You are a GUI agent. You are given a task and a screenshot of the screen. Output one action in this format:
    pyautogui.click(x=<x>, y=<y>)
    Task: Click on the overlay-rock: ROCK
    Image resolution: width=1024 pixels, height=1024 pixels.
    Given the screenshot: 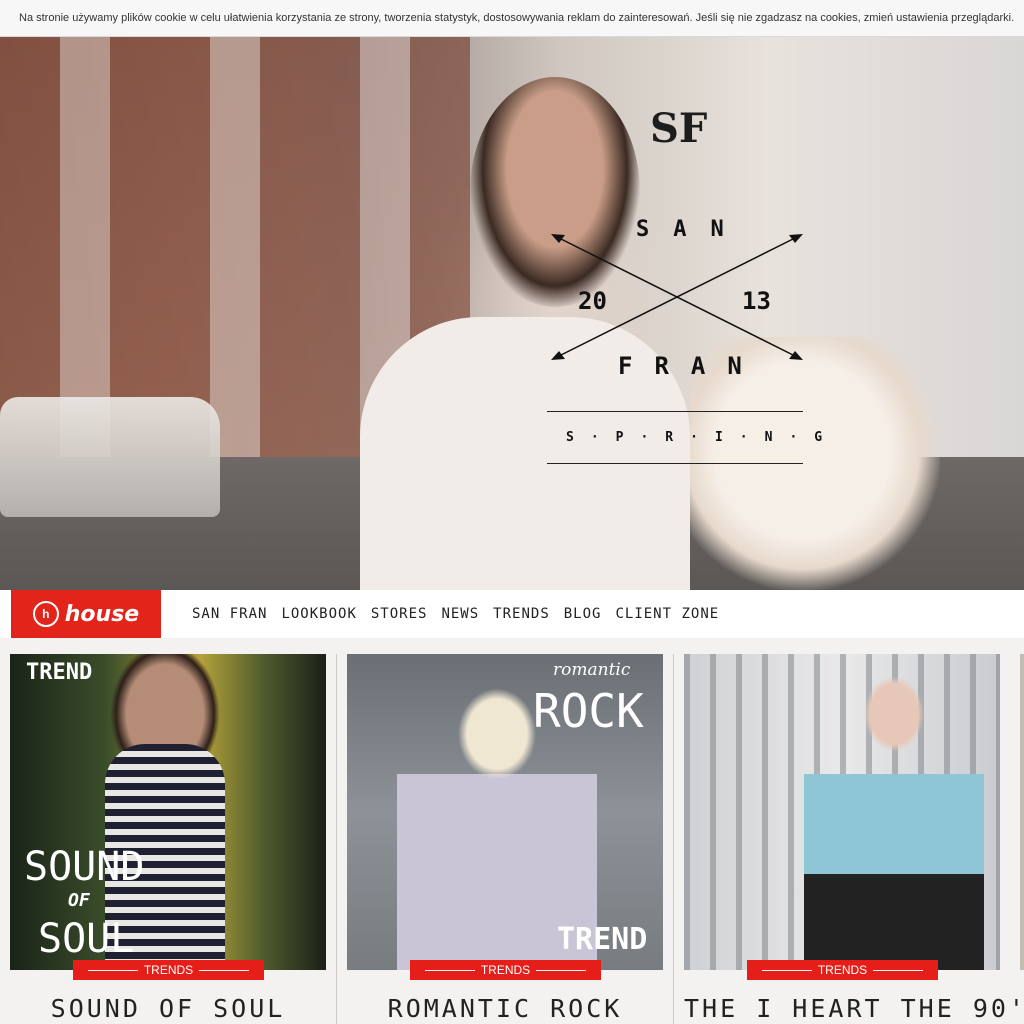 What is the action you would take?
    pyautogui.click(x=588, y=711)
    